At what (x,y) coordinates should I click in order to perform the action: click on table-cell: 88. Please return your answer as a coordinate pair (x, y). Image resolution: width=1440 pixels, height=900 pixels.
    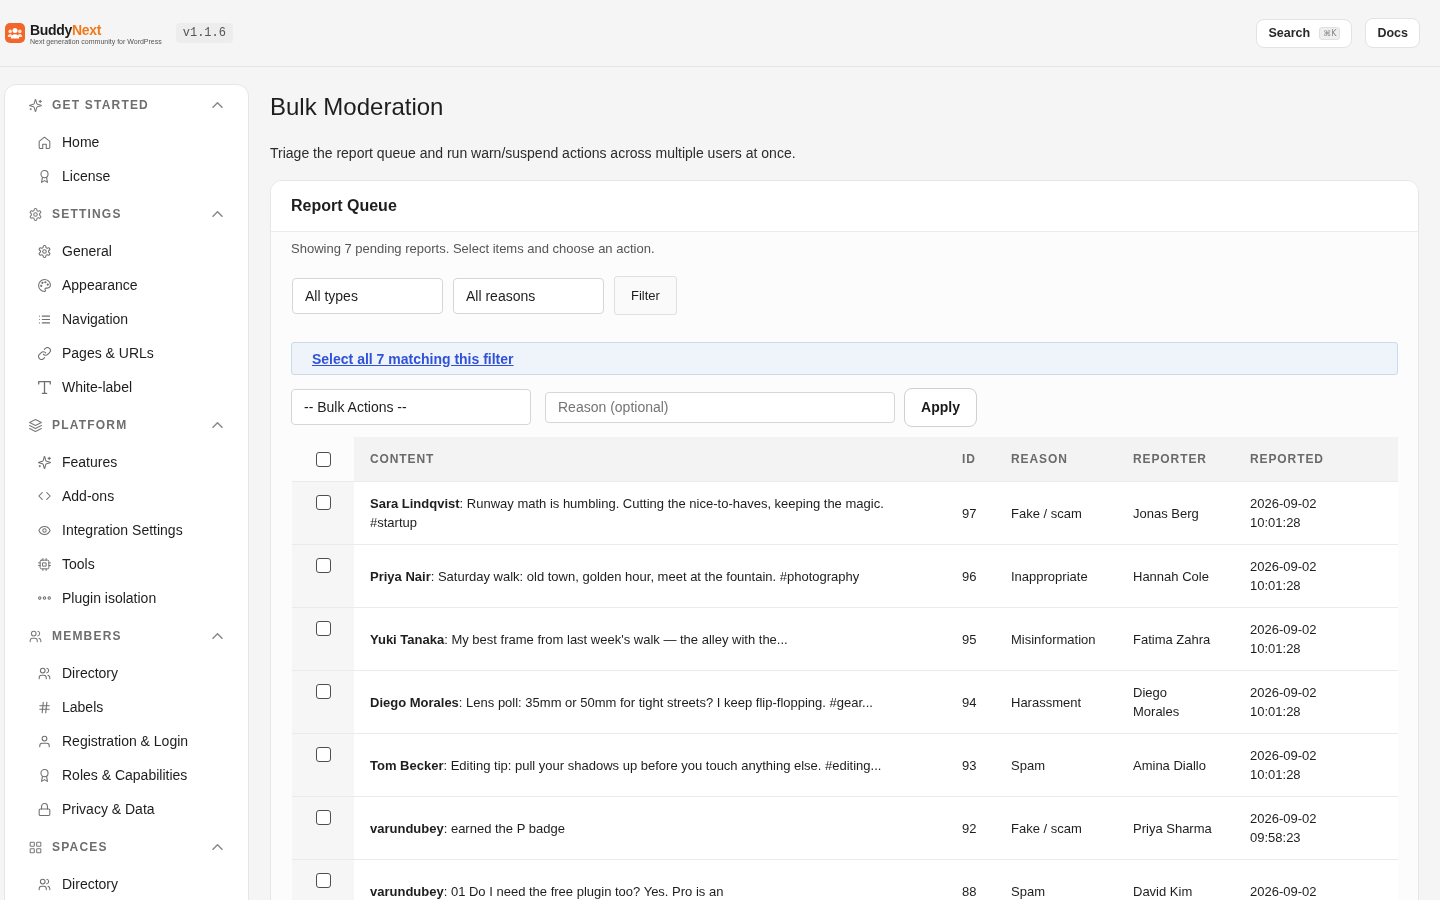
    Looking at the image, I should click on (970, 879).